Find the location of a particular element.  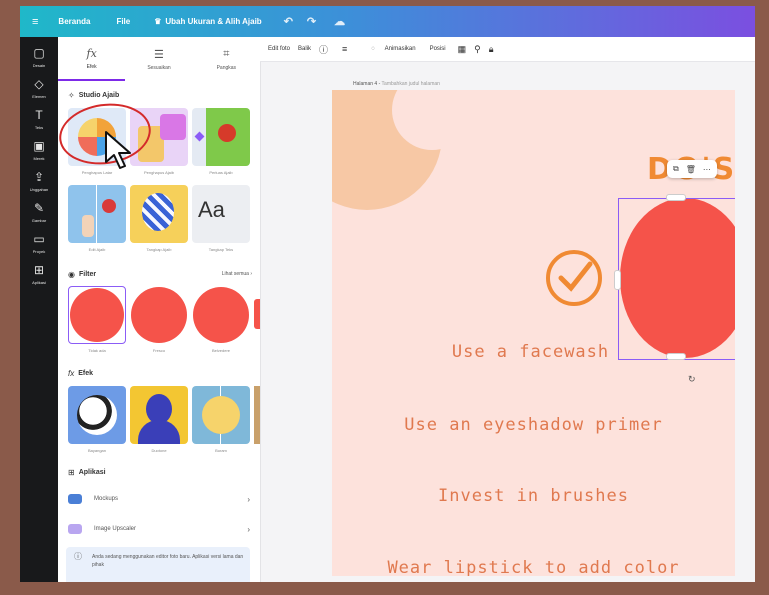

effect-caption: Buram is located at coordinates (221, 450).